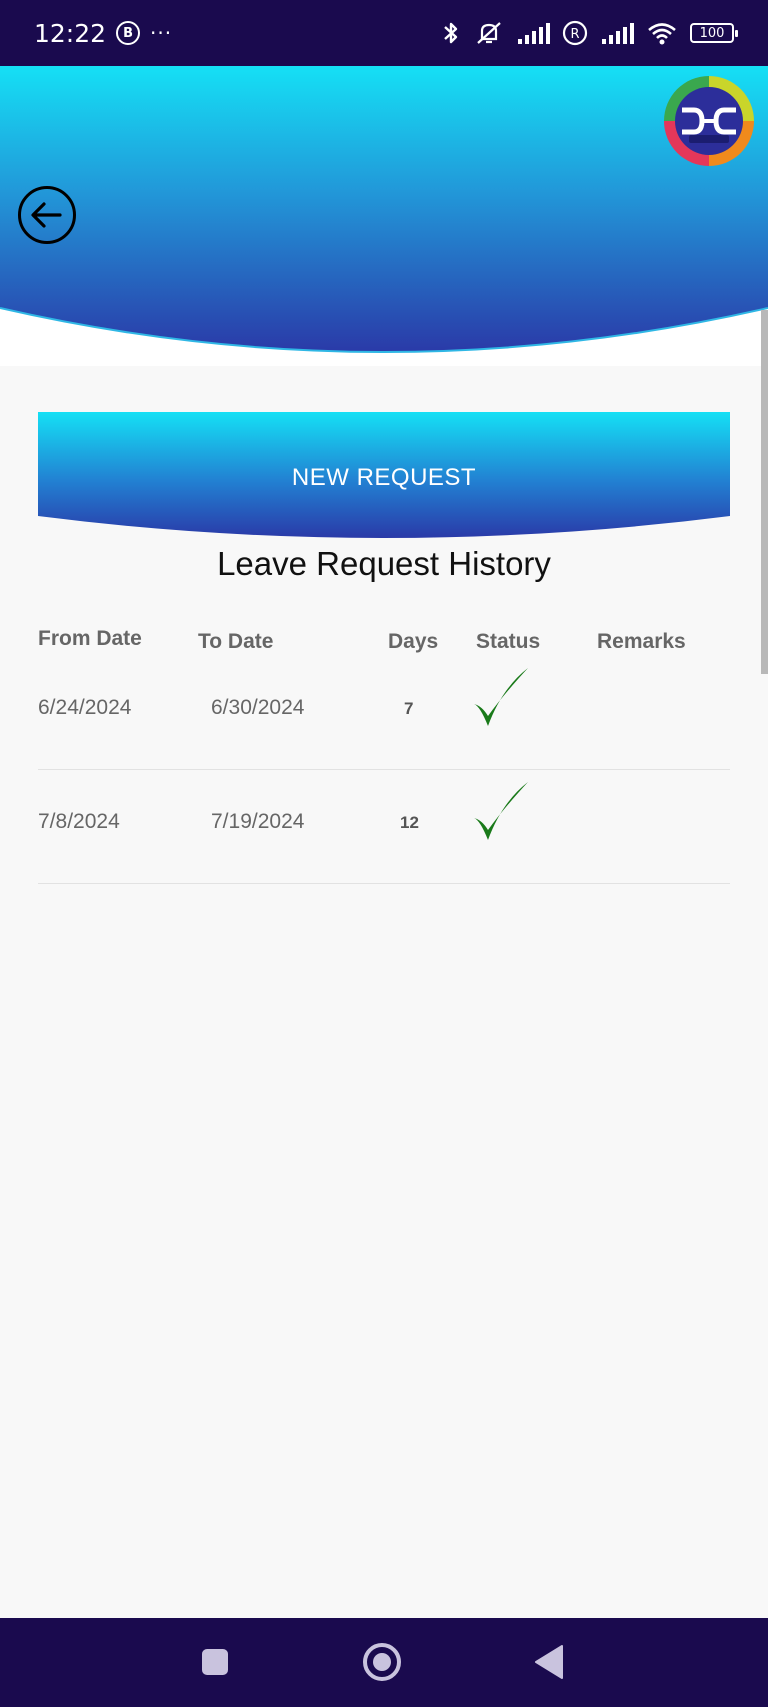  I want to click on table-row: 7/8/2024 7/19/2024 12, so click(384, 827).